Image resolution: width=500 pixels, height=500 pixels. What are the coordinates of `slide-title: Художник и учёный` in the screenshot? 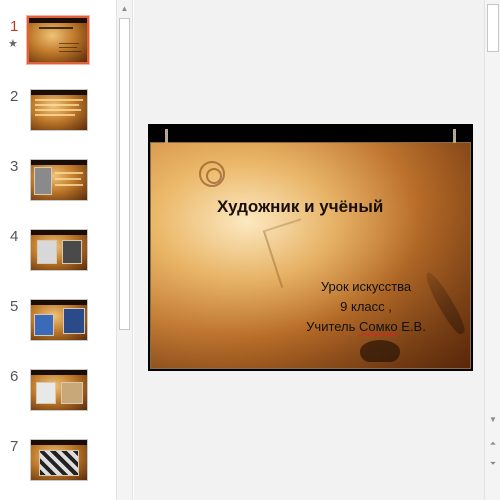 It's located at (300, 207).